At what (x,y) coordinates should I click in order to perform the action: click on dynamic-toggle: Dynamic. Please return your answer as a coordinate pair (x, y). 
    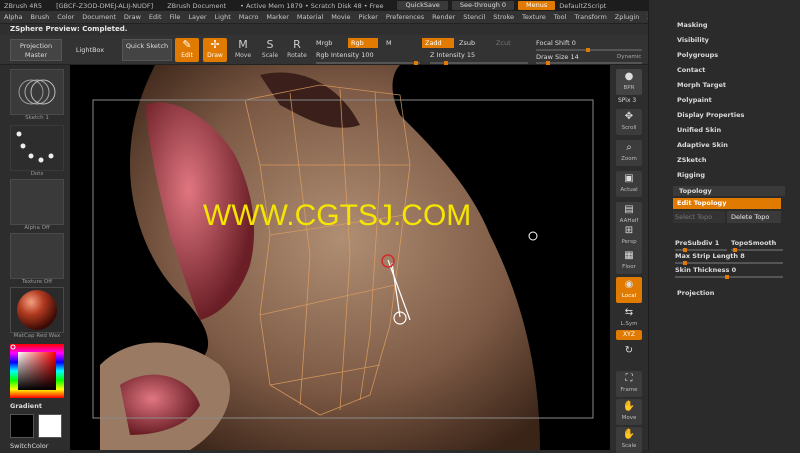
    Looking at the image, I should click on (629, 57).